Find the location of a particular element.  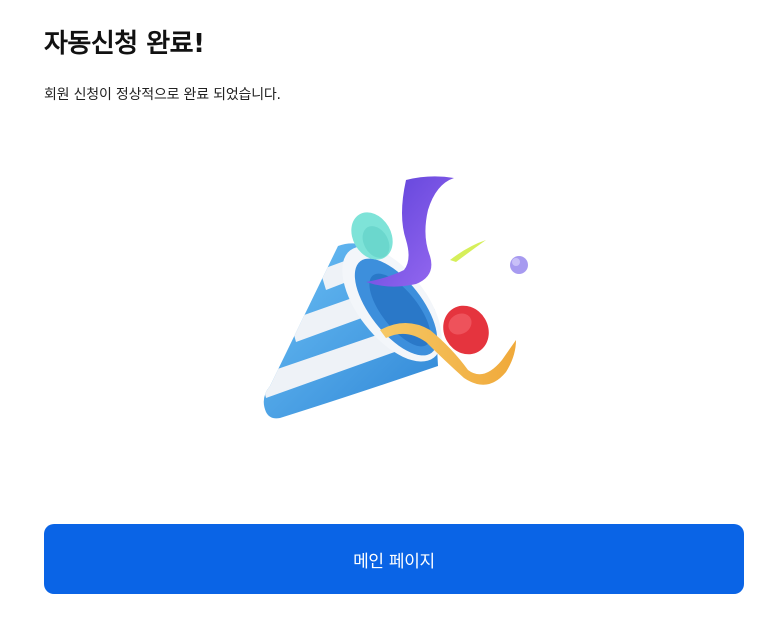

lime-confetti is located at coordinates (468, 251).